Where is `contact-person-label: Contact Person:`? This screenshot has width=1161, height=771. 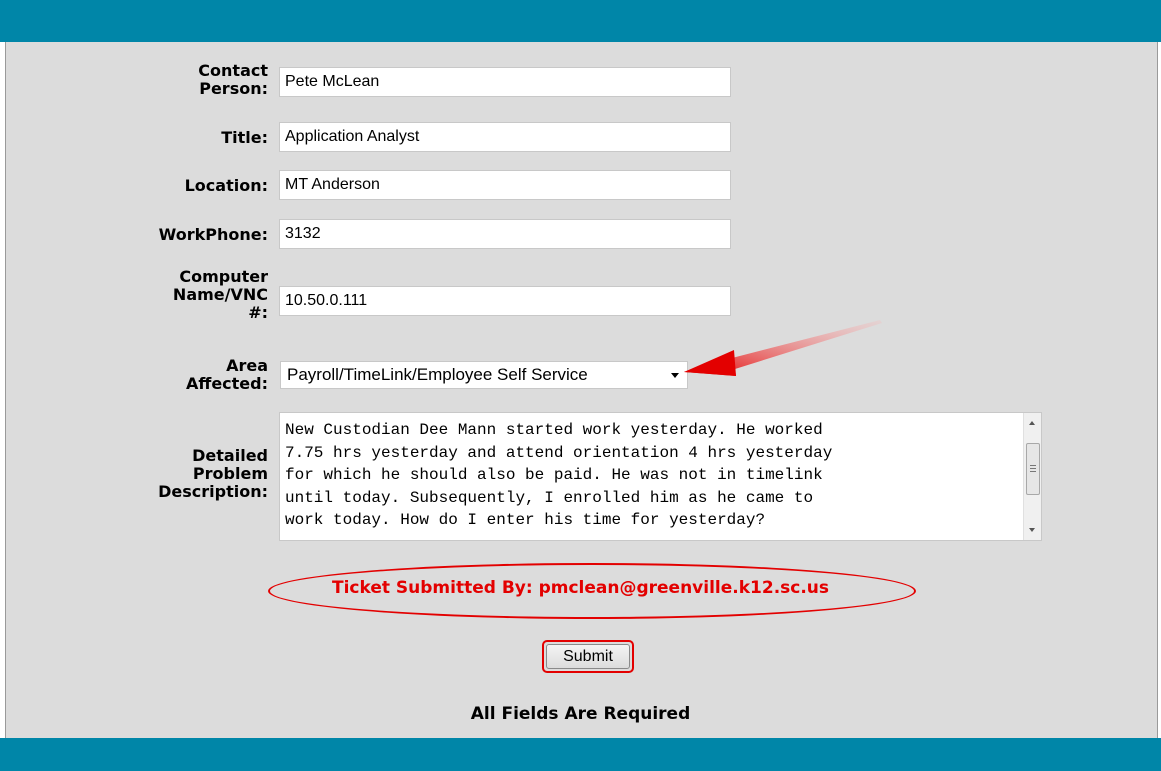 contact-person-label: Contact Person: is located at coordinates (233, 79).